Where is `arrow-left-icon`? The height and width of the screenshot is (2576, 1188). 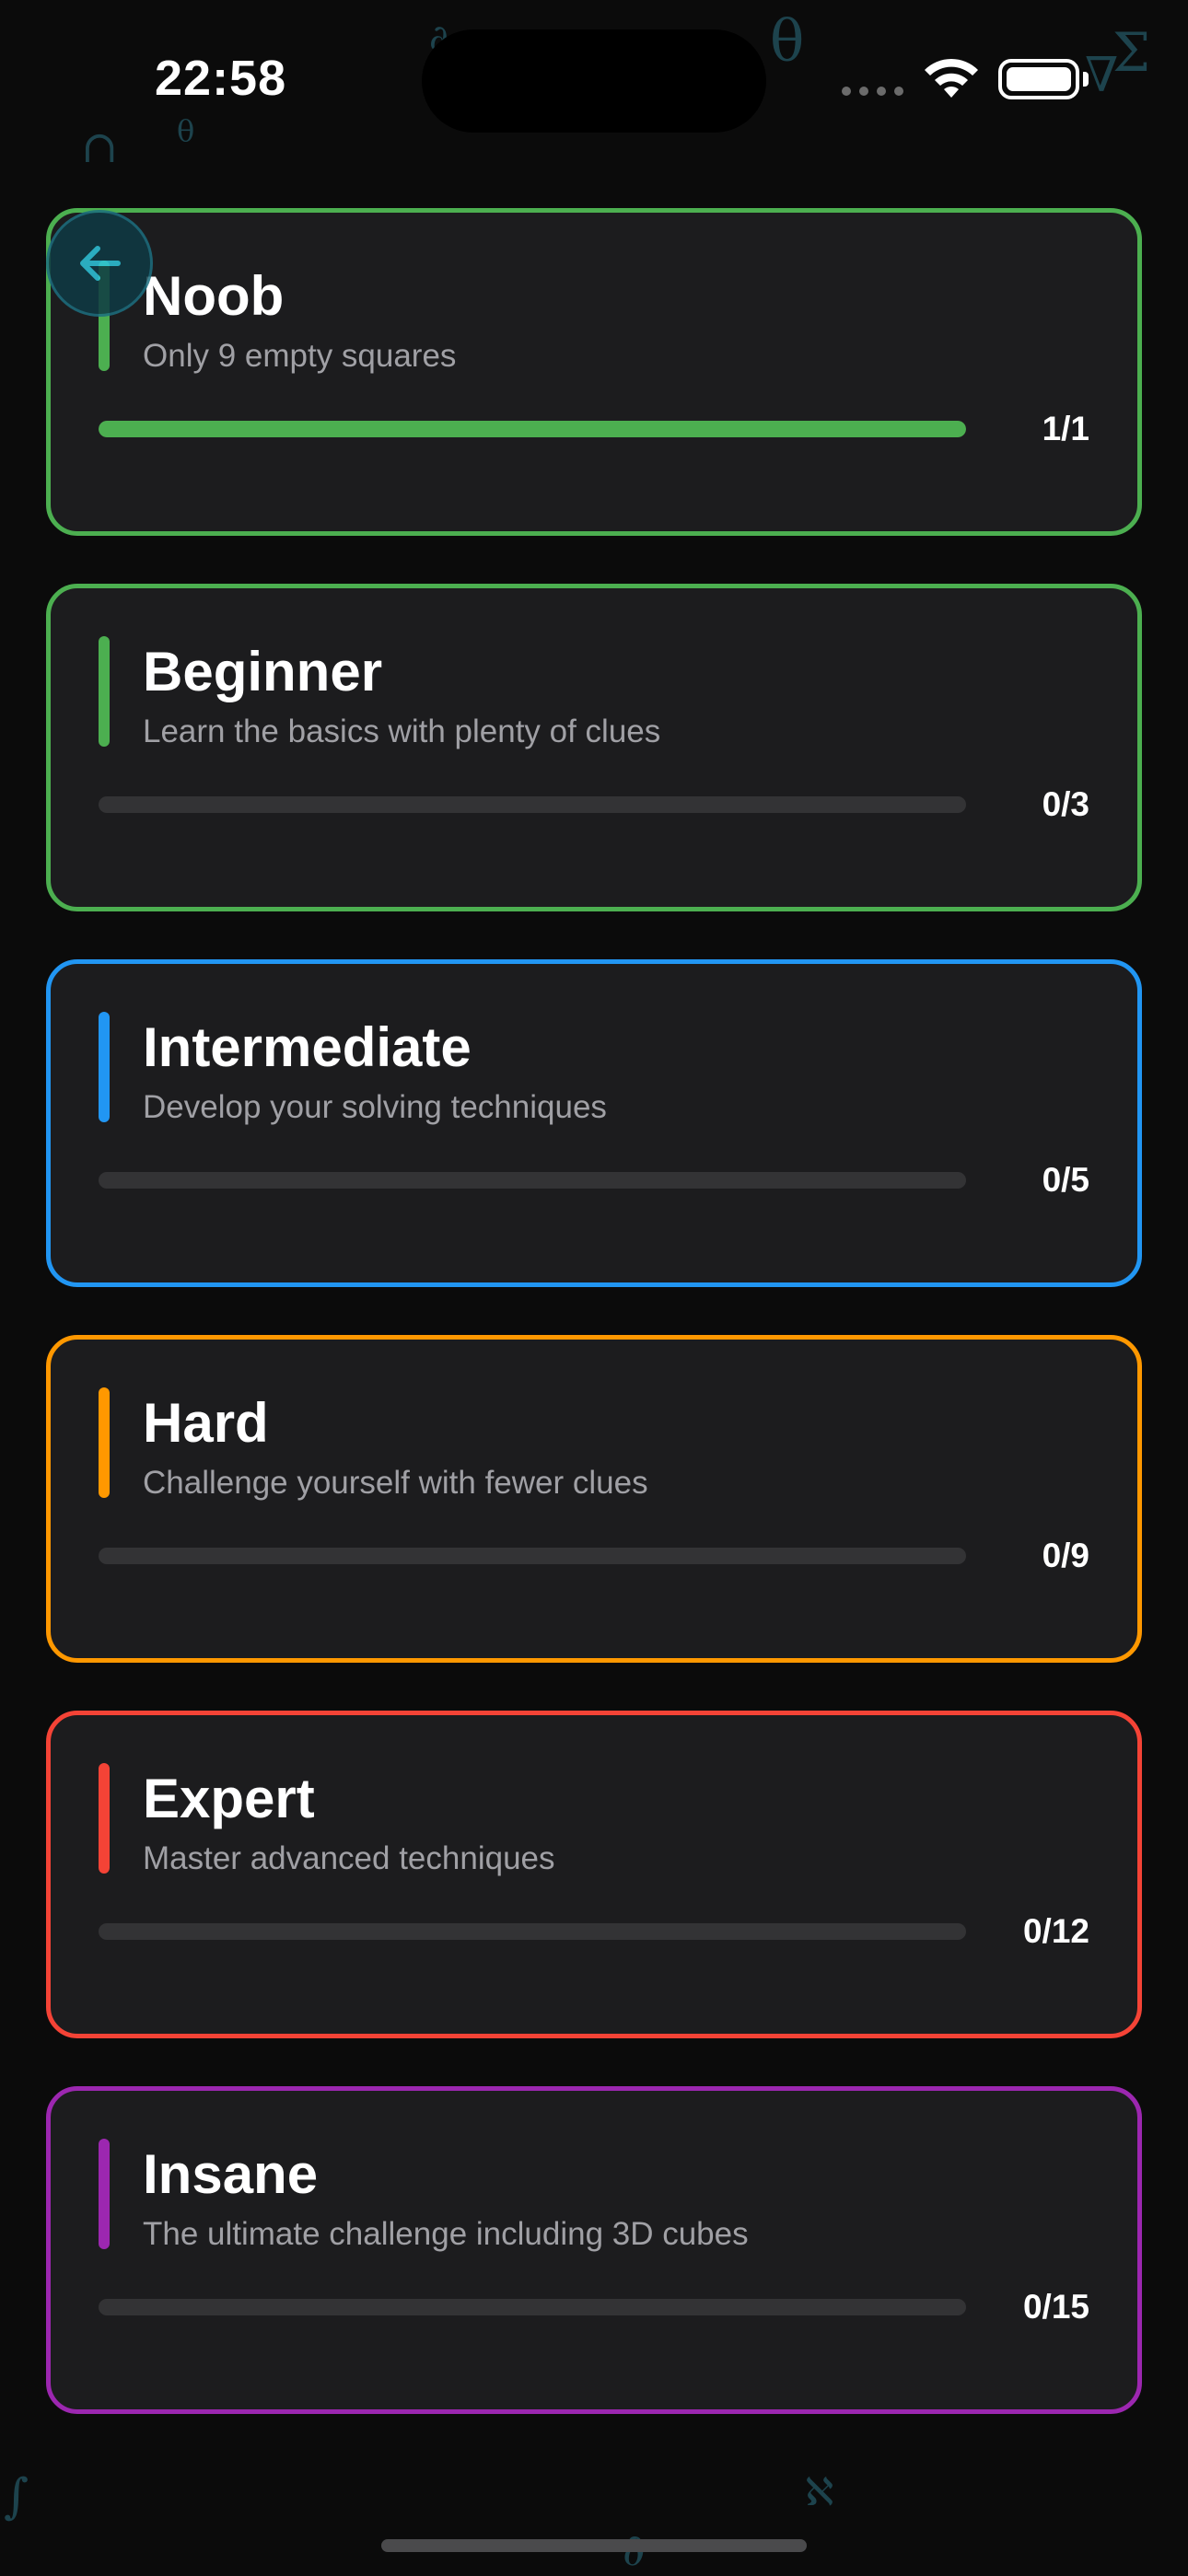 arrow-left-icon is located at coordinates (100, 263).